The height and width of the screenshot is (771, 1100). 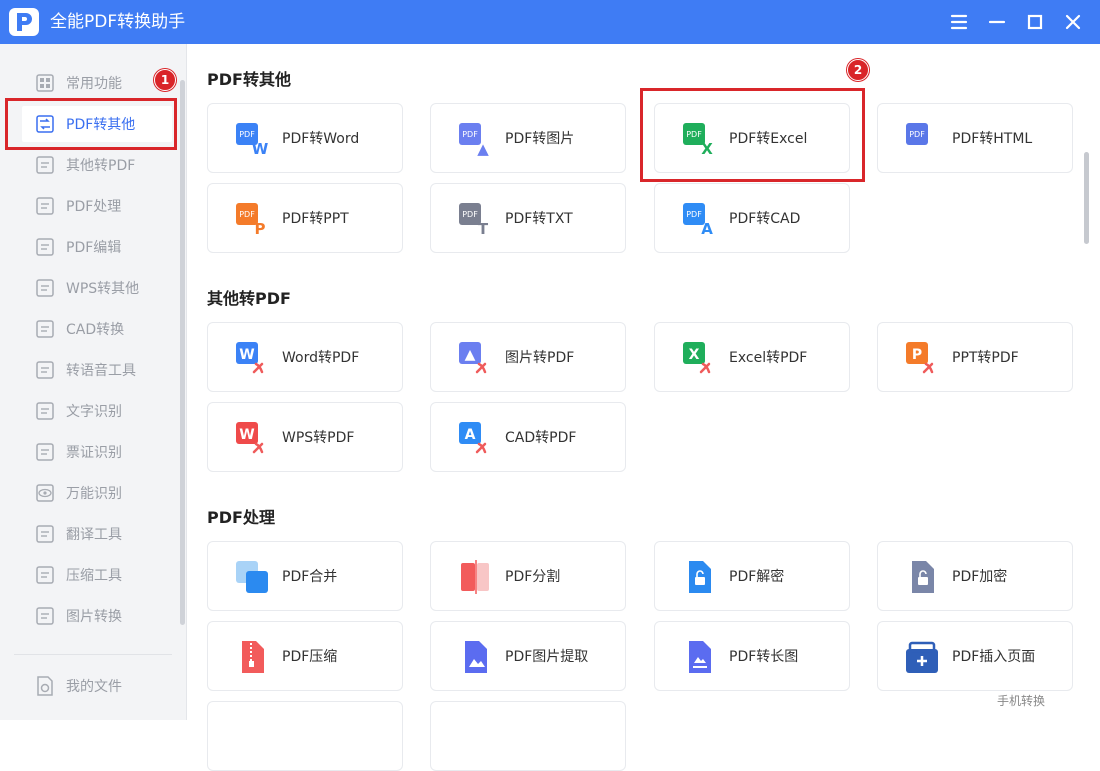 What do you see at coordinates (975, 357) in the screenshot?
I see `tool-card: P PPT转PDF` at bounding box center [975, 357].